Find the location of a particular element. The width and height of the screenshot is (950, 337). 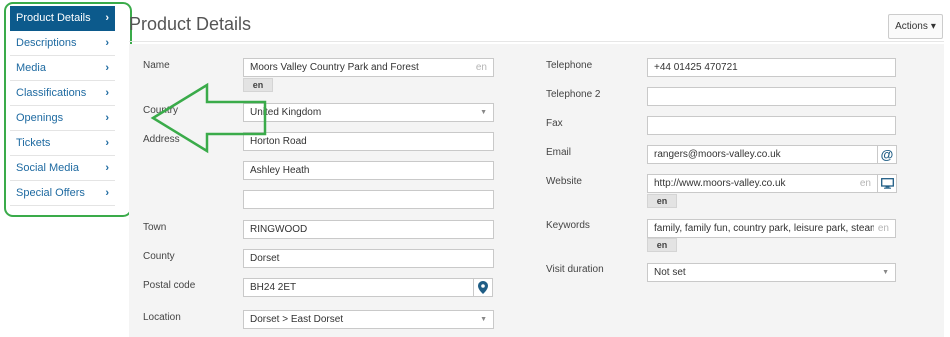

website-lang-indicator: en is located at coordinates (865, 183).